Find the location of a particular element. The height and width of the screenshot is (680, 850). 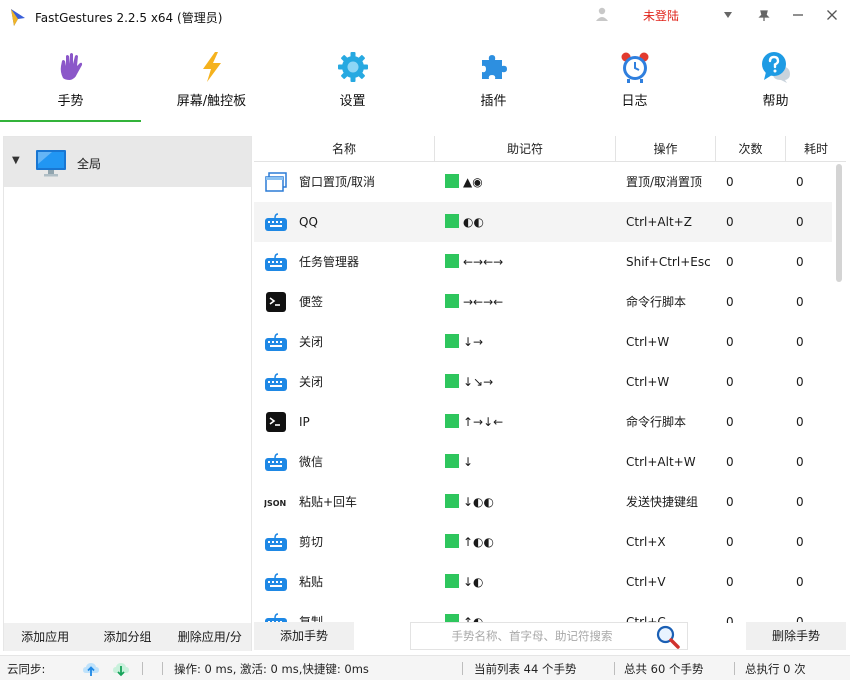

pin-icon is located at coordinates (764, 15).